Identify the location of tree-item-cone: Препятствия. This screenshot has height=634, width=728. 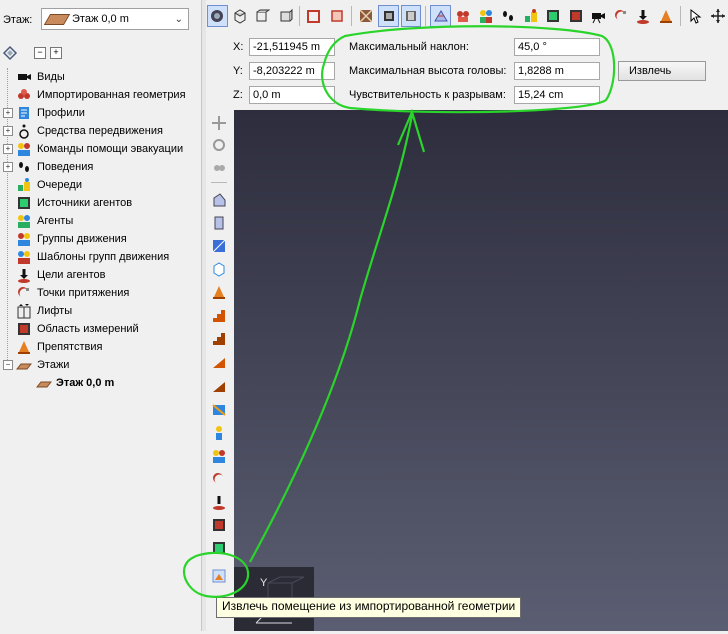
(100, 347).